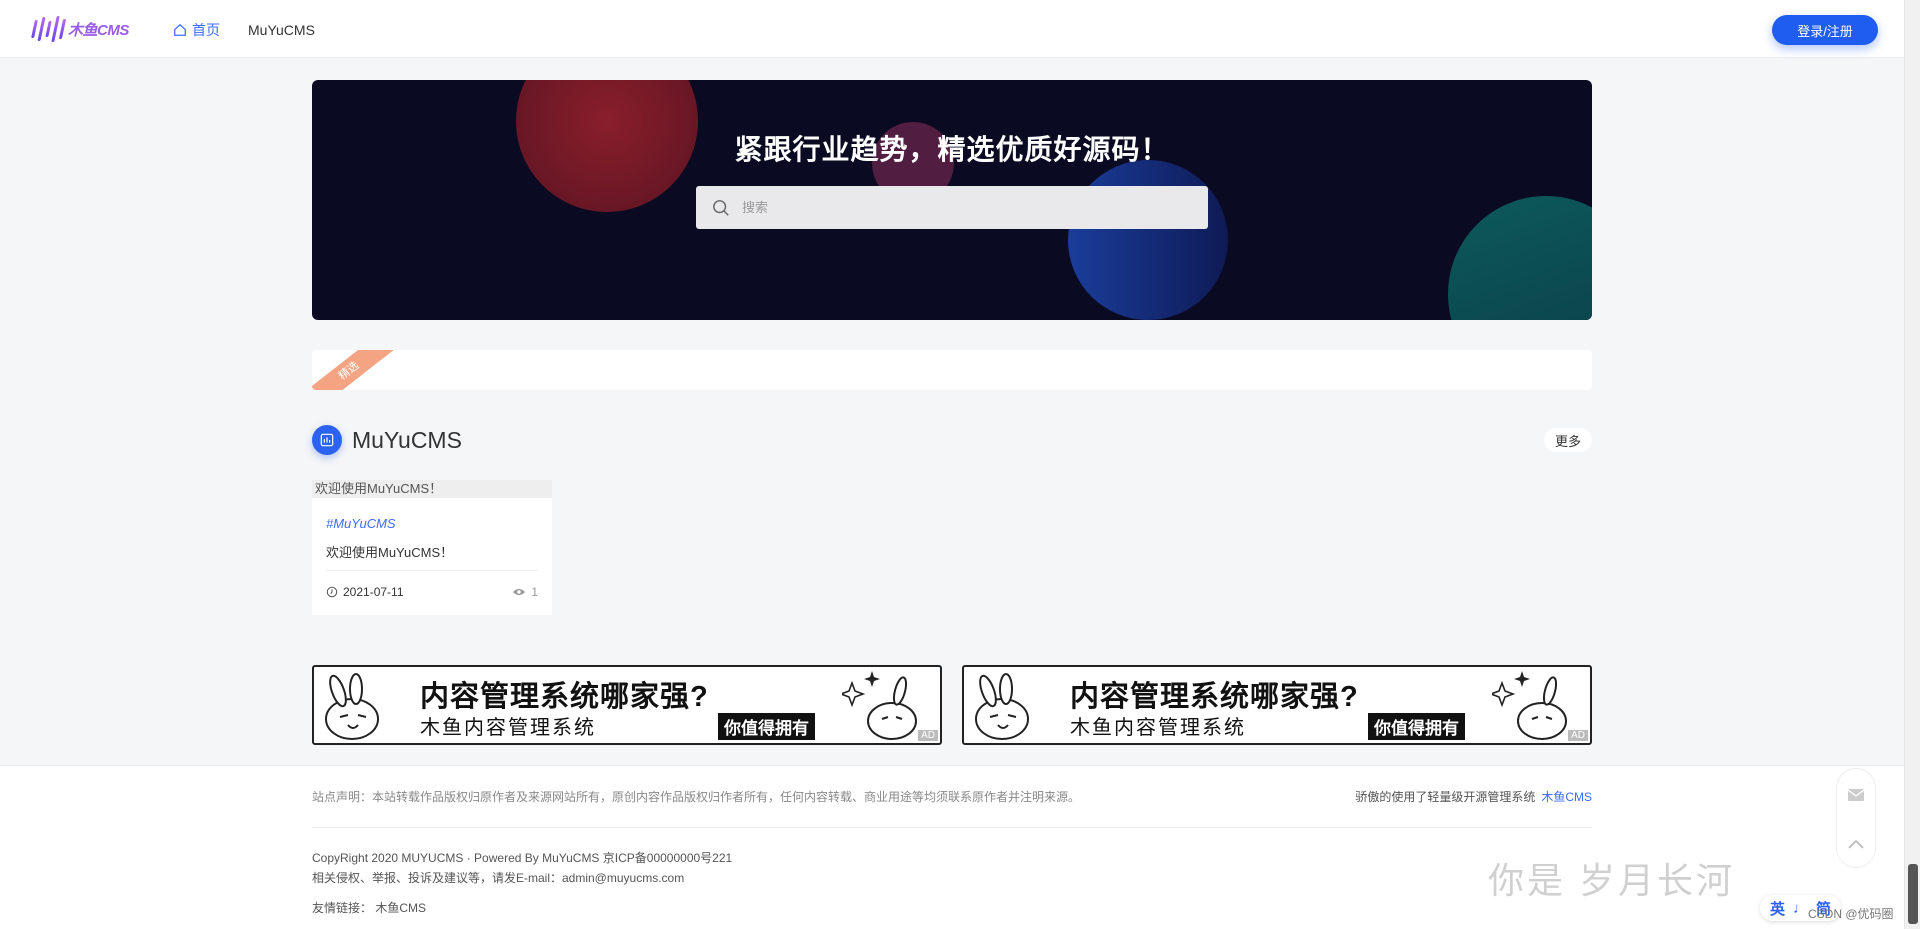  I want to click on logo-mark-icon, so click(49, 29).